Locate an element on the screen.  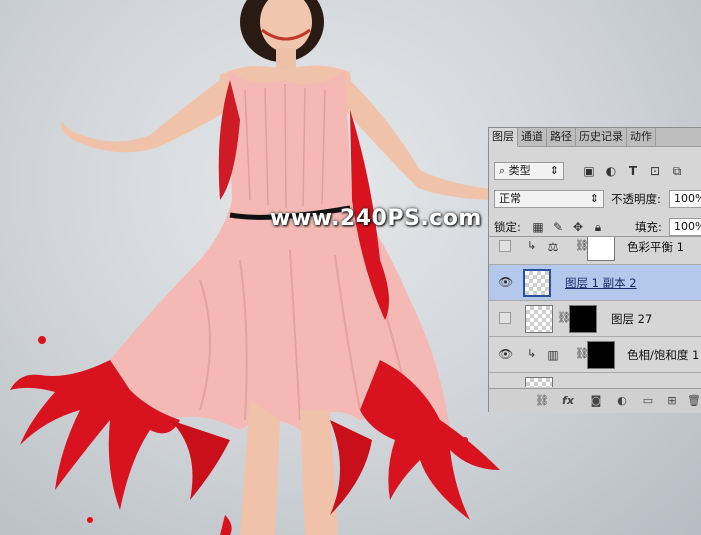
layer-row-selected: 👁︎ 图层 1 副本 2 is located at coordinates (595, 283).